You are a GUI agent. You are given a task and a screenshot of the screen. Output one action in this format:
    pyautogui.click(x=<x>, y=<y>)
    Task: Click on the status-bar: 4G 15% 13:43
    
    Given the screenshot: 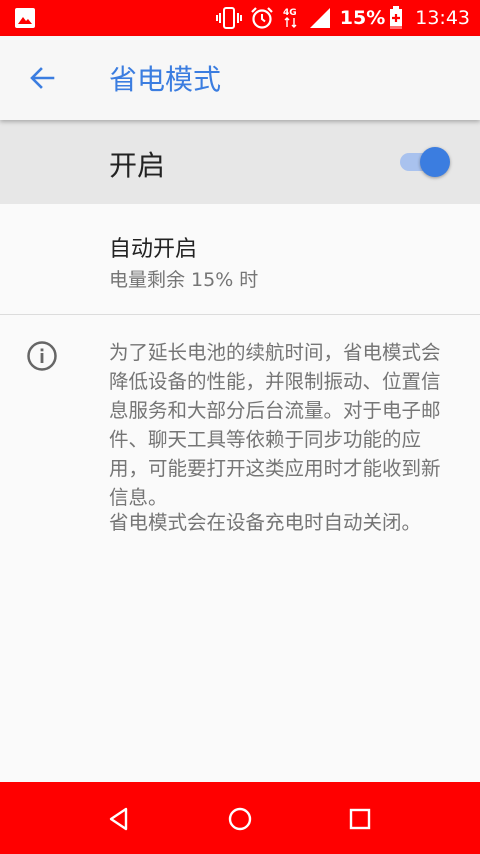 What is the action you would take?
    pyautogui.click(x=240, y=18)
    